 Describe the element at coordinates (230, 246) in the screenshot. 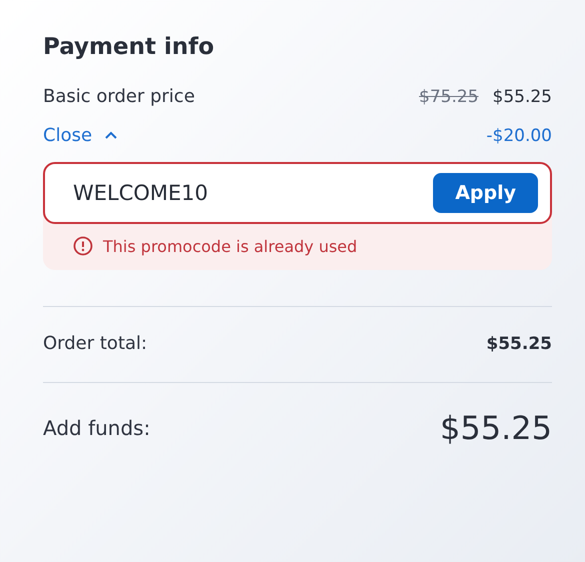

I see `error-message: This promocode is already used` at that location.